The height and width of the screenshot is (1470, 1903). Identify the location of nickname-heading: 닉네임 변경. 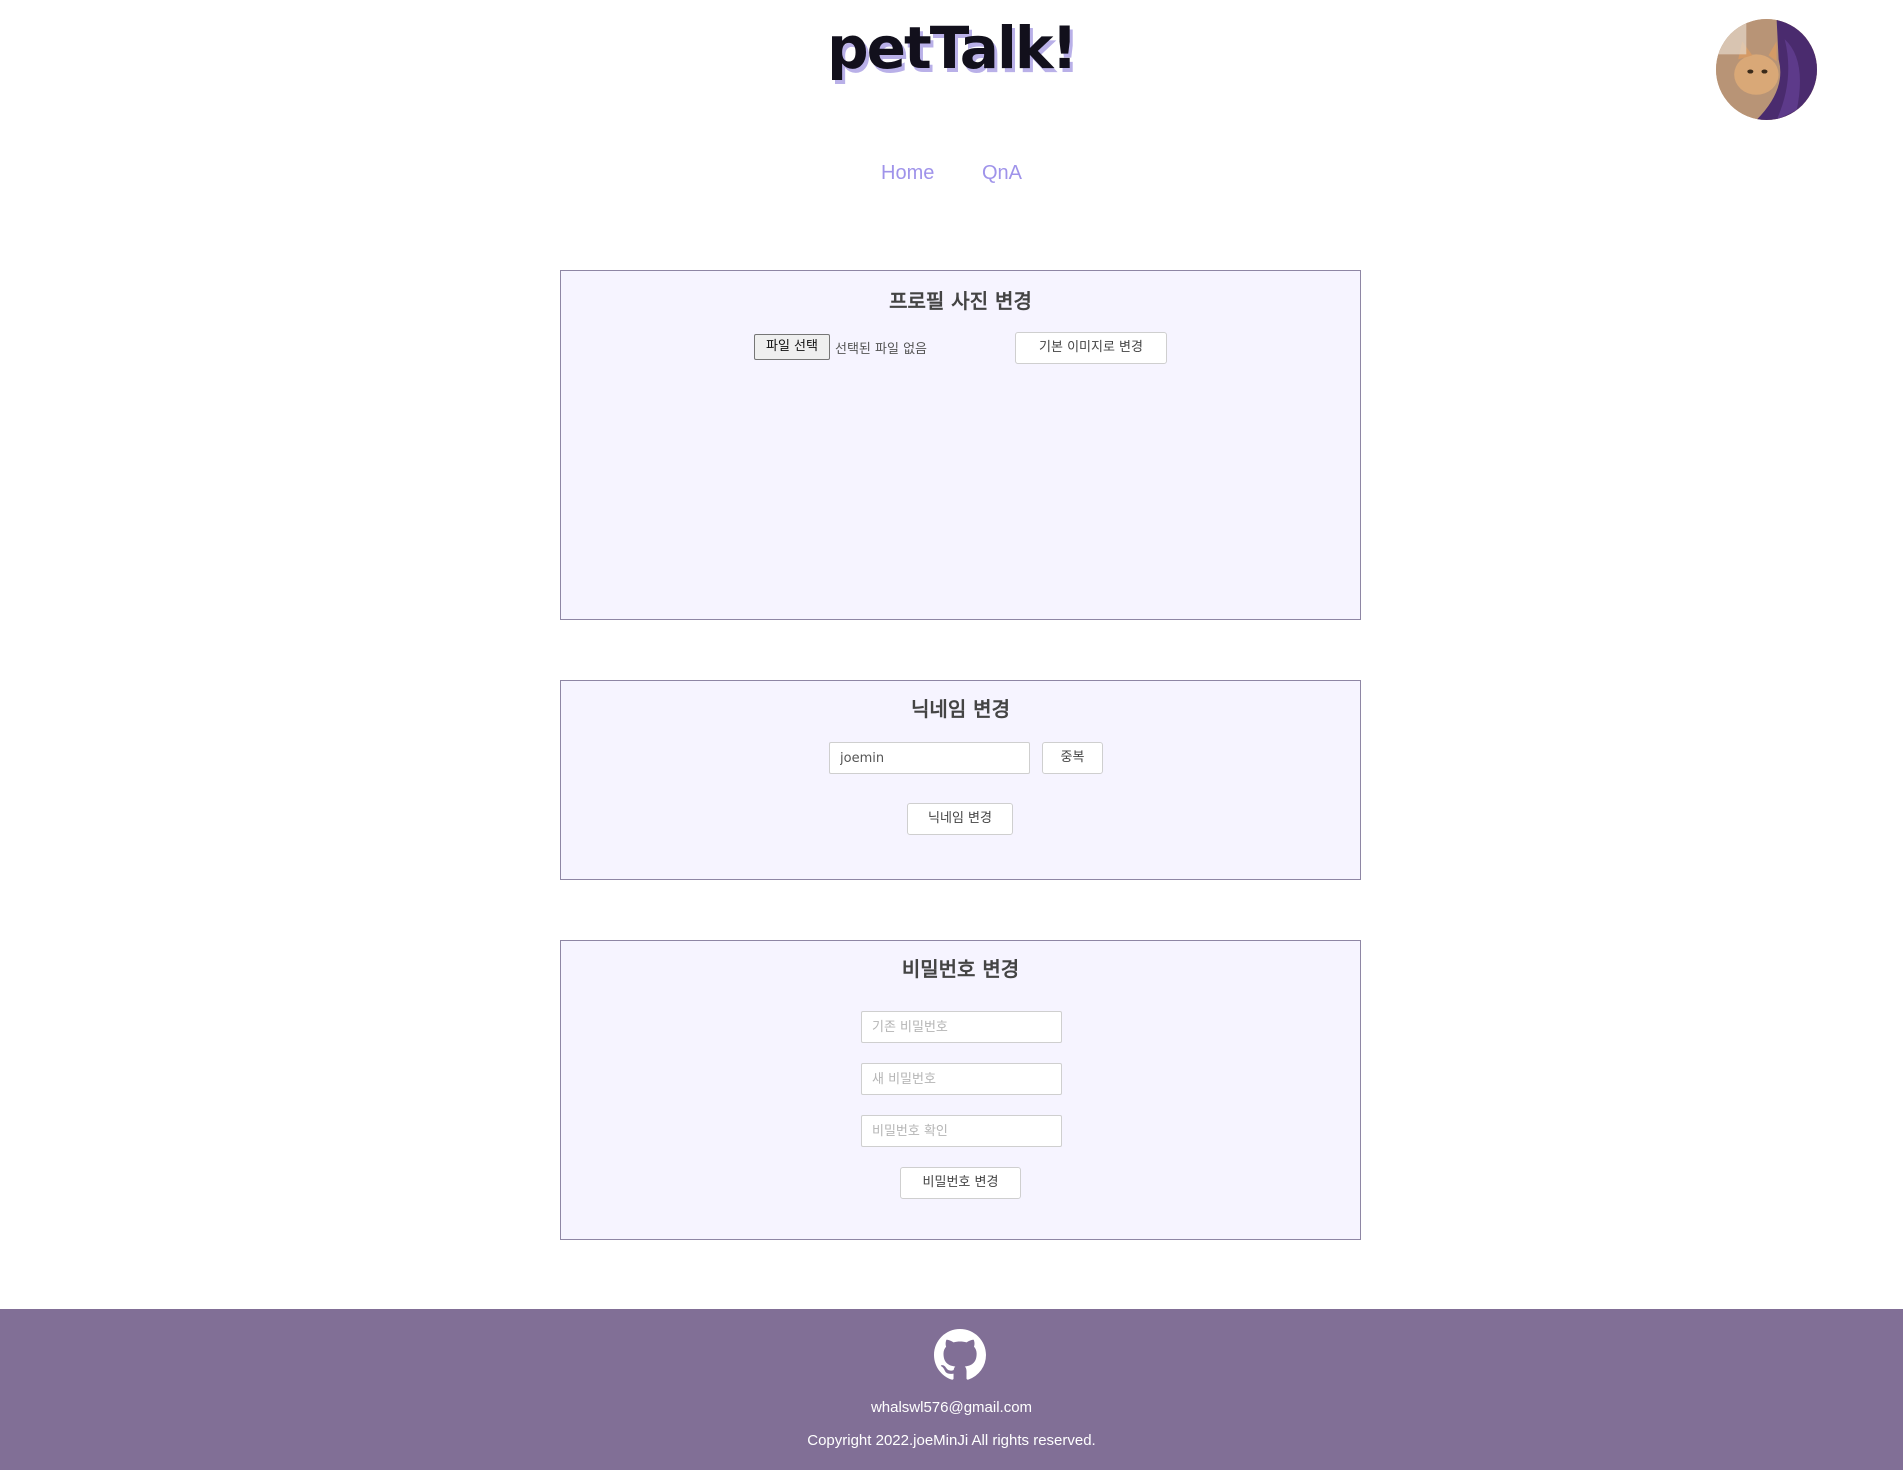
(960, 709).